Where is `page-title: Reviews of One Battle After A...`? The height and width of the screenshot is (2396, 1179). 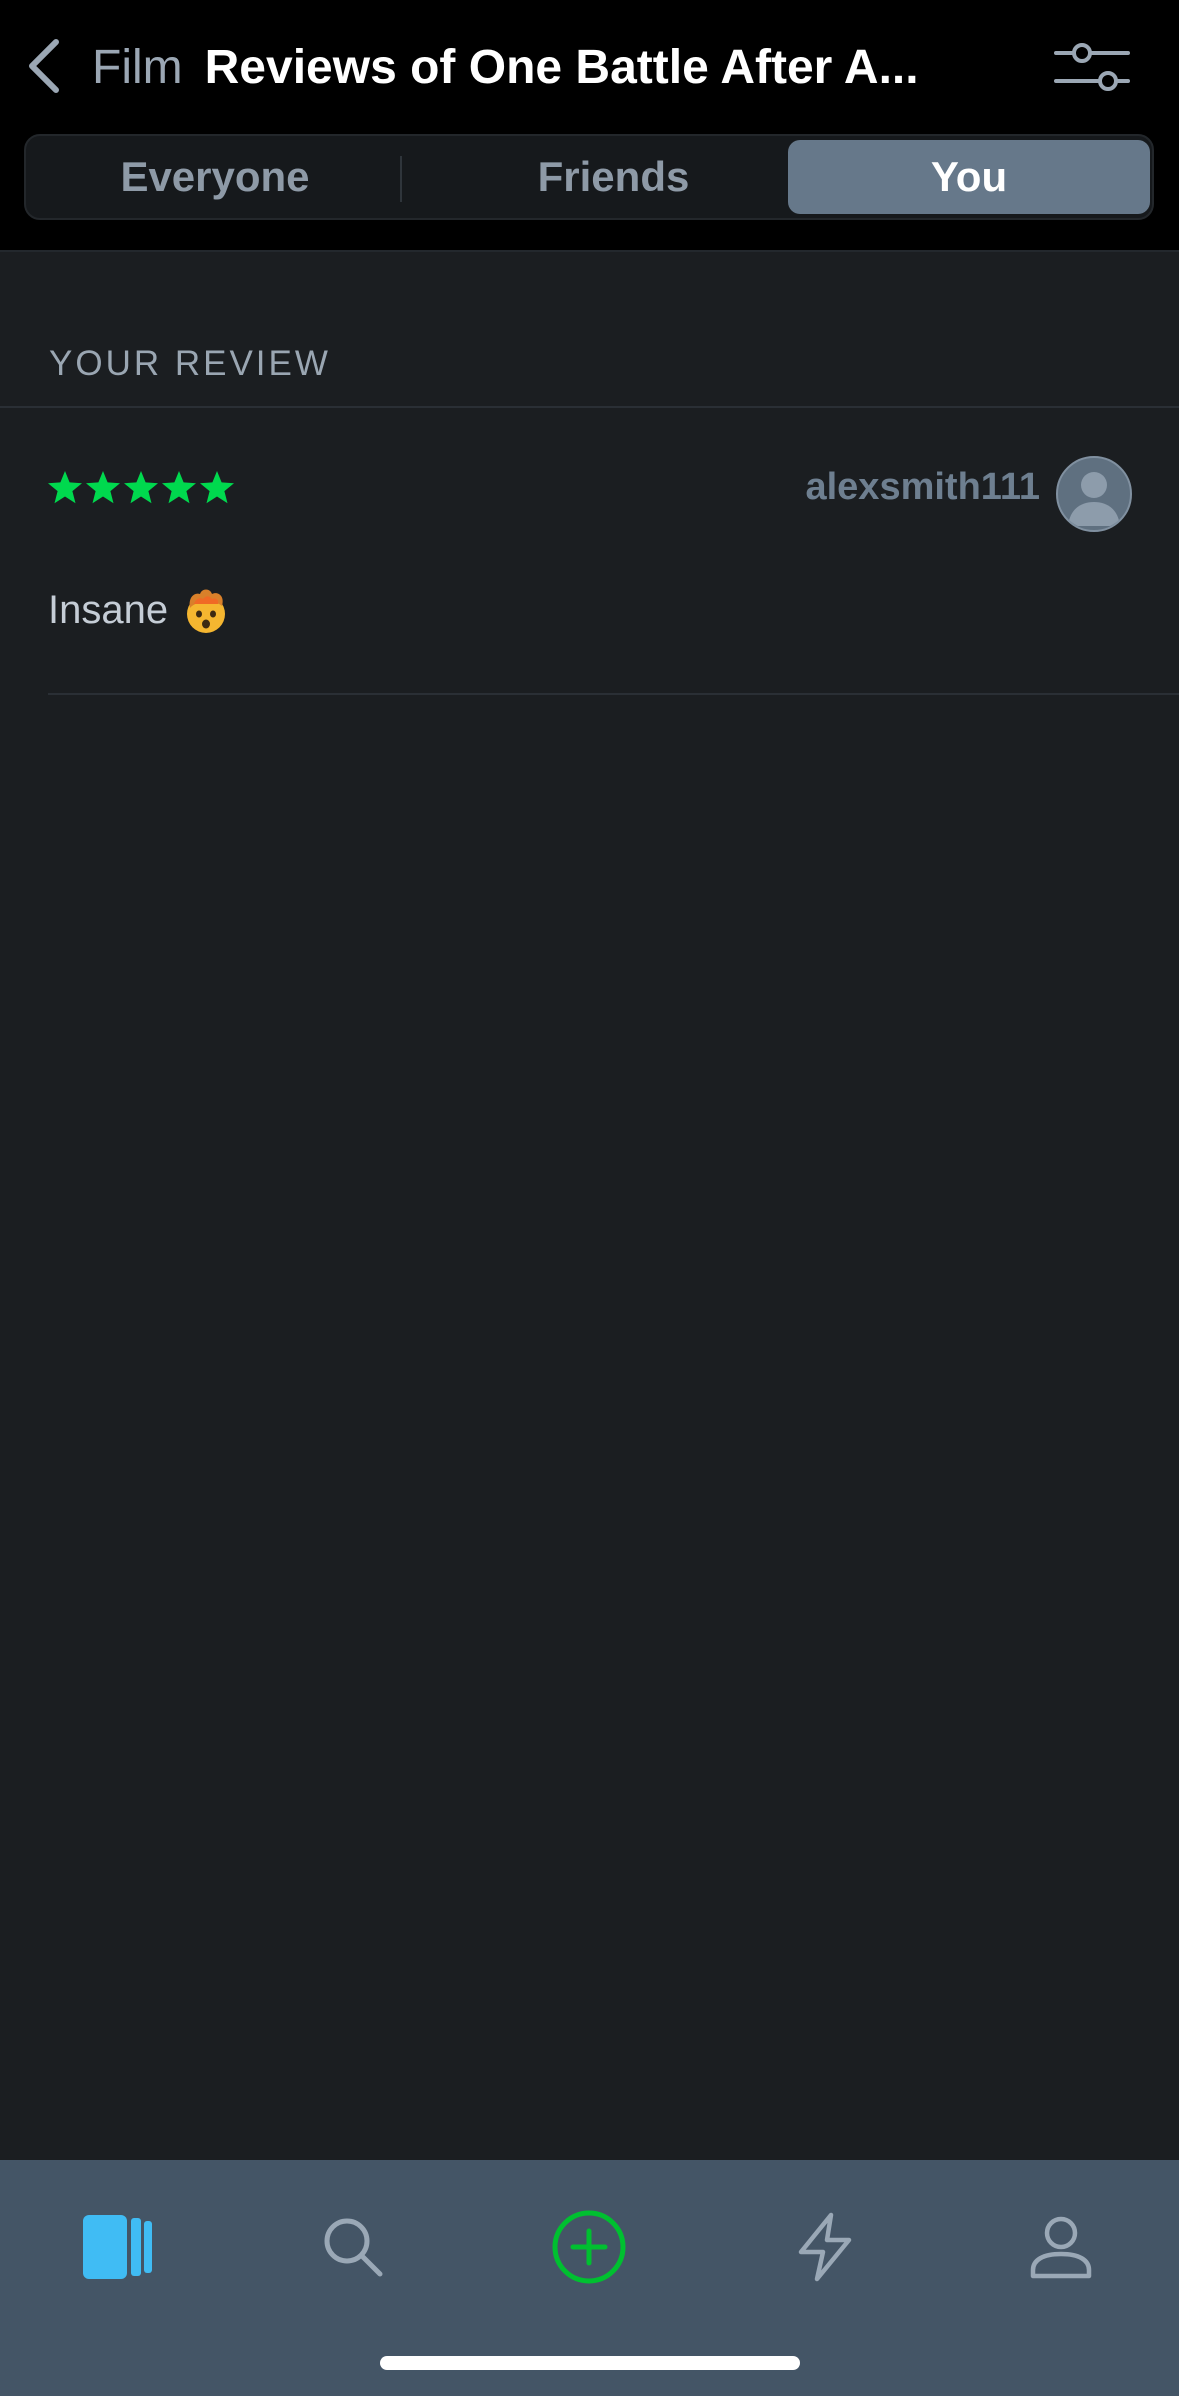 page-title: Reviews of One Battle After A... is located at coordinates (561, 67).